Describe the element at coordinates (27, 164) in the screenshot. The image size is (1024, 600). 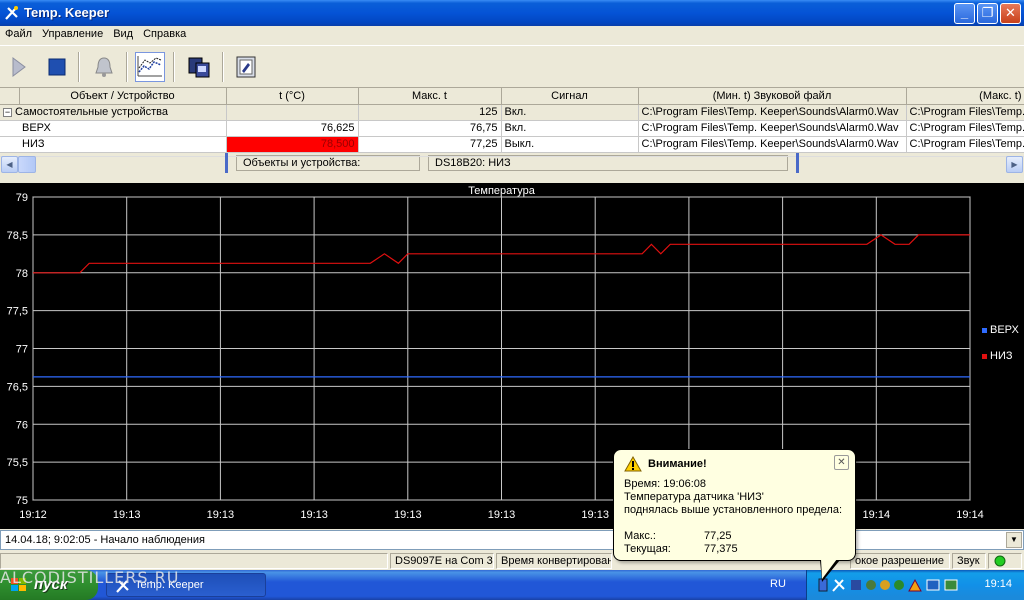
I see `scroll-thumb` at that location.